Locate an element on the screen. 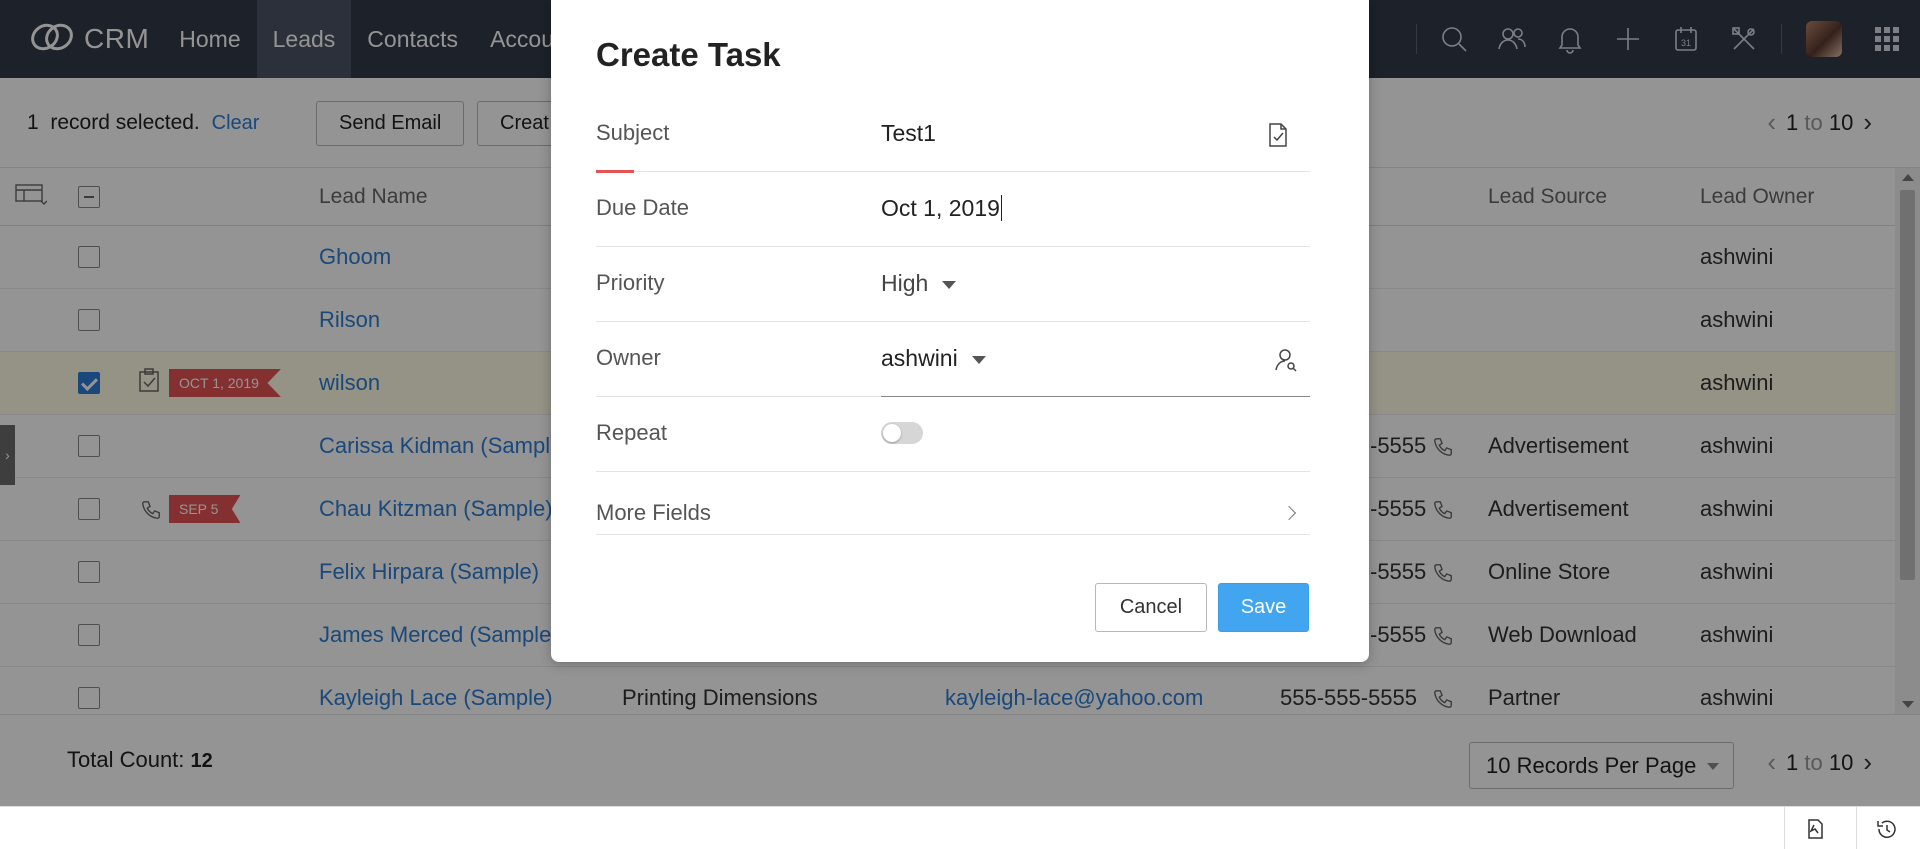 This screenshot has width=1920, height=849. subject-row: Subject Test1 is located at coordinates (953, 136).